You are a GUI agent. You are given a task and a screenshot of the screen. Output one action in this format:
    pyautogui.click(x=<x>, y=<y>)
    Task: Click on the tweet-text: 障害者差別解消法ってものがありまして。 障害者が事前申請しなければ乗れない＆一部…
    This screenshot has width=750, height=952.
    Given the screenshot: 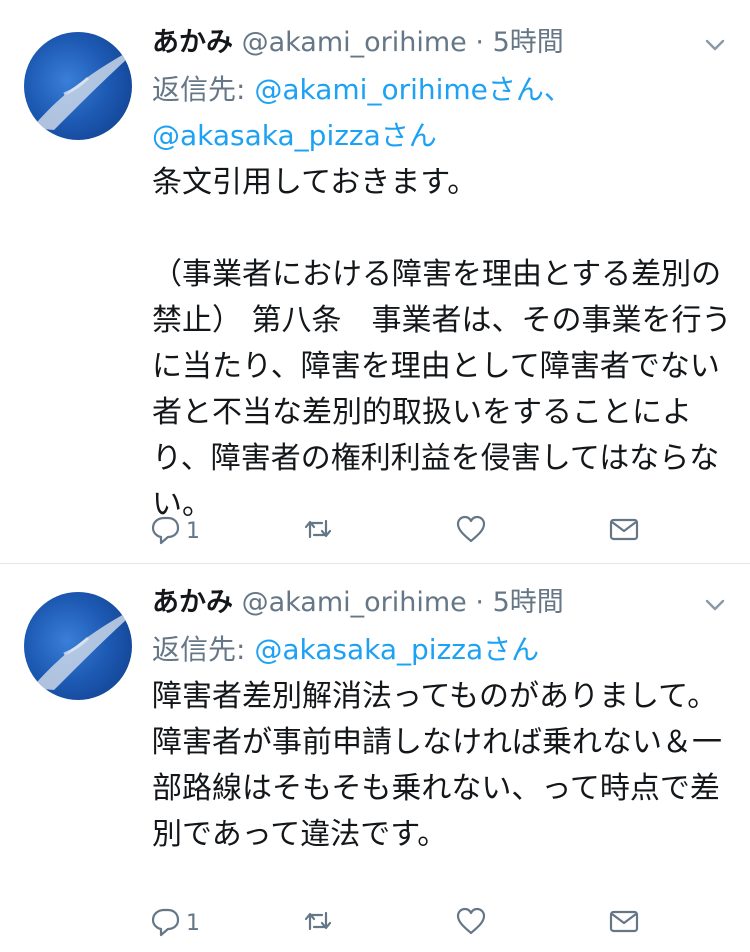 What is the action you would take?
    pyautogui.click(x=437, y=765)
    